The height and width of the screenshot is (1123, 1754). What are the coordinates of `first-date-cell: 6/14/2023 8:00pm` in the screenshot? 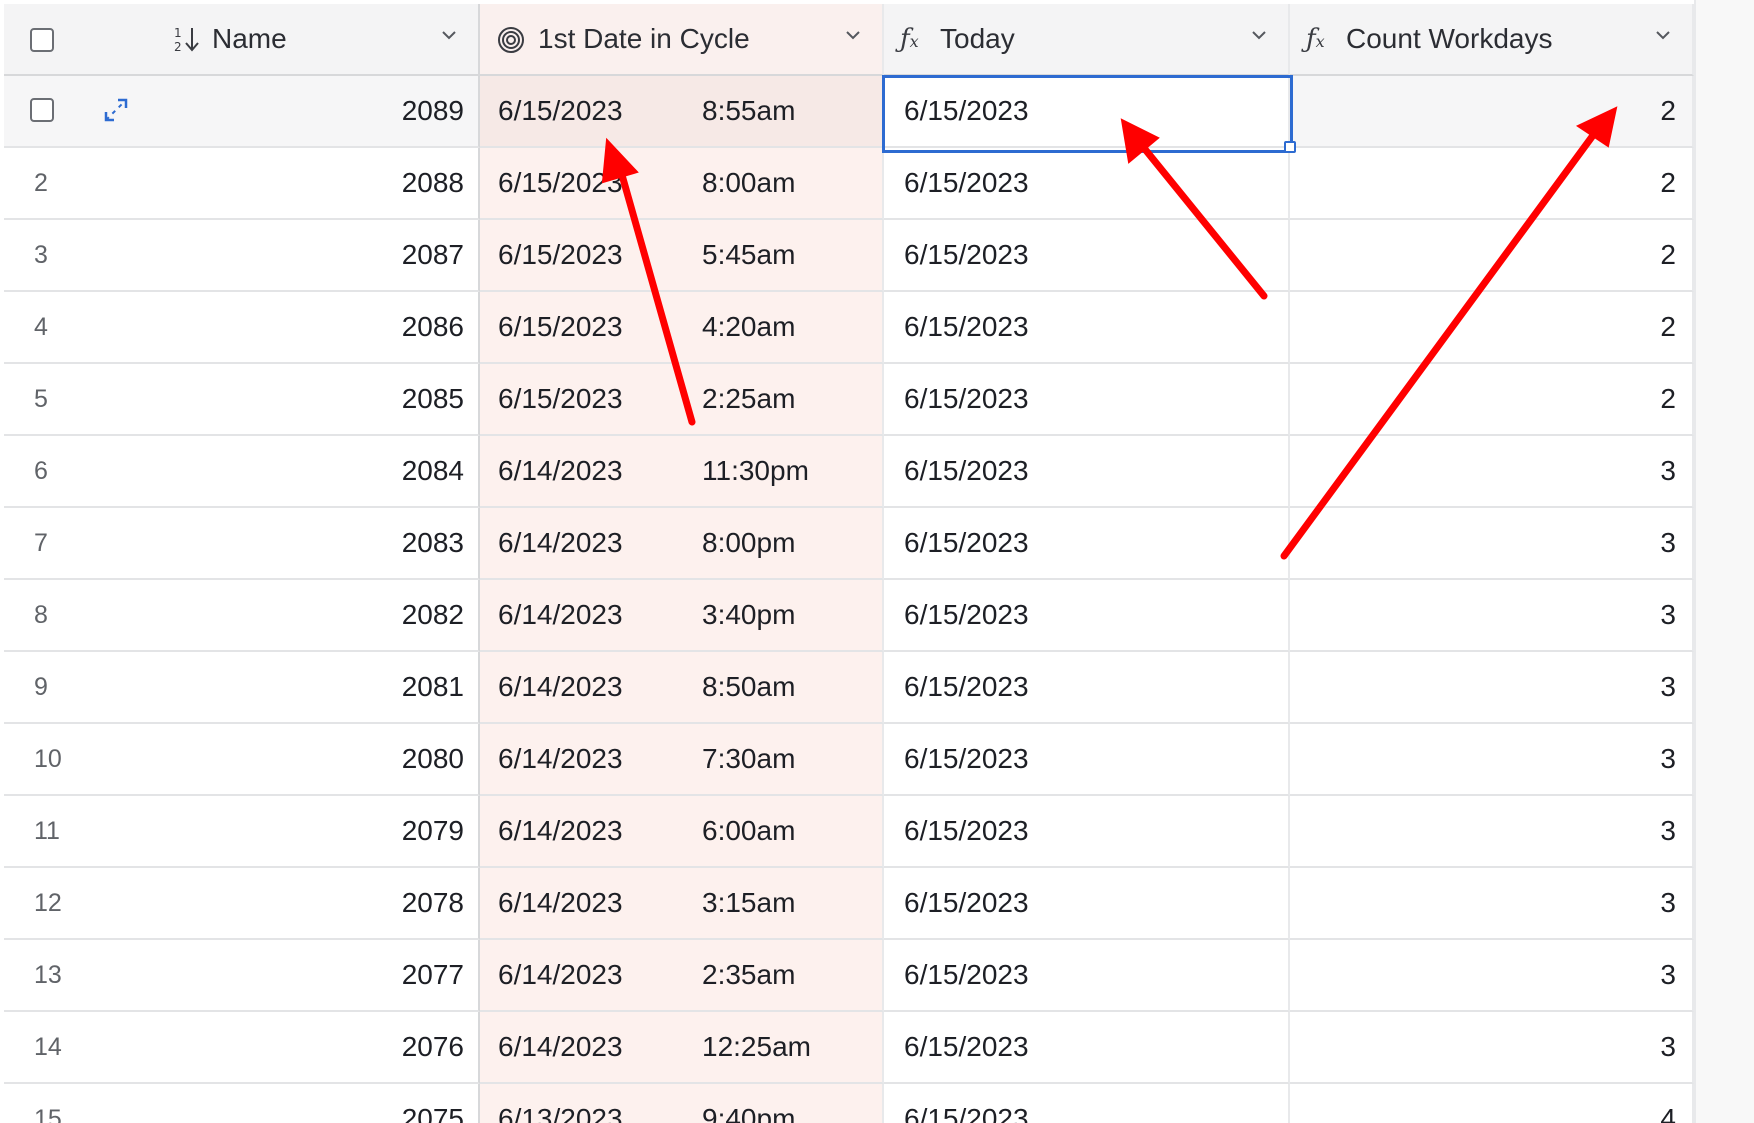 It's located at (682, 544).